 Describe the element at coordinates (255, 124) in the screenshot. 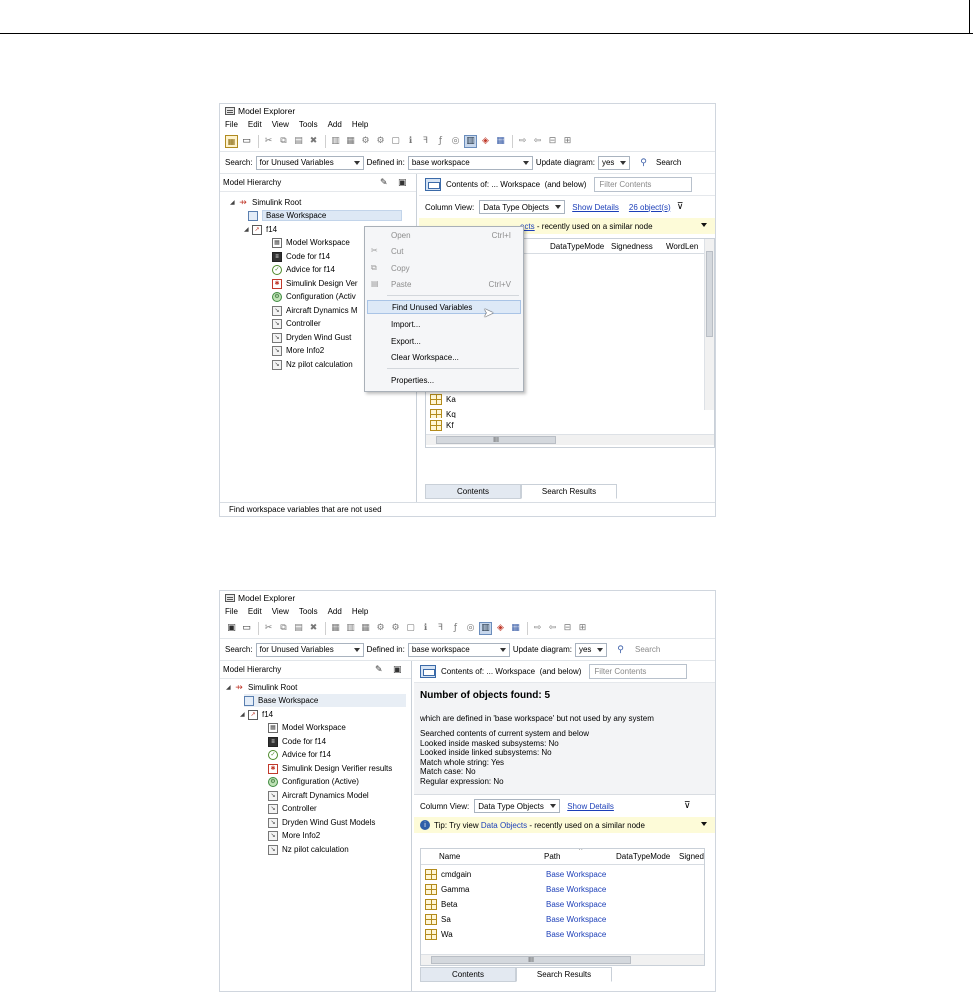

I see `menu-edit: Edit` at that location.